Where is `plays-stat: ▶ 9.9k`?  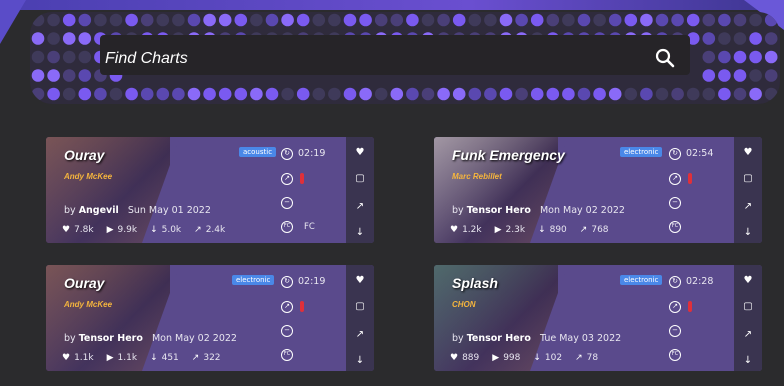
plays-stat: ▶ 9.9k is located at coordinates (122, 230).